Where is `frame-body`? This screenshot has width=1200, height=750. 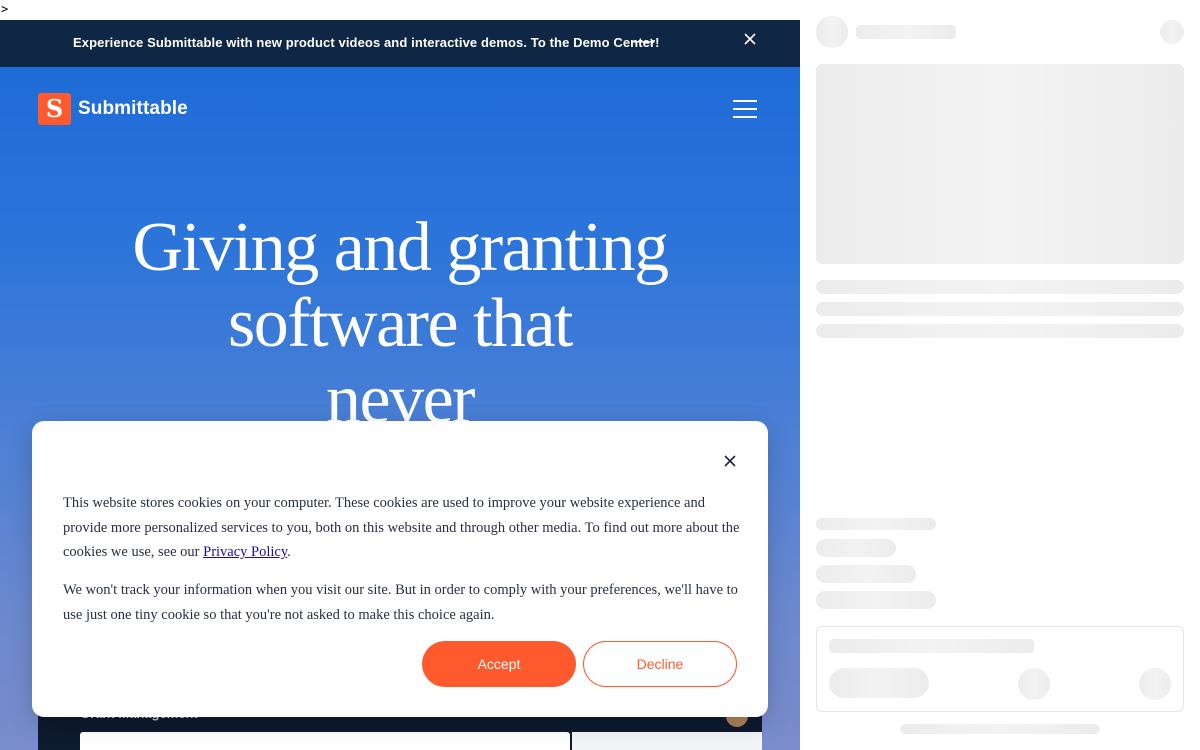
frame-body is located at coordinates (325, 741).